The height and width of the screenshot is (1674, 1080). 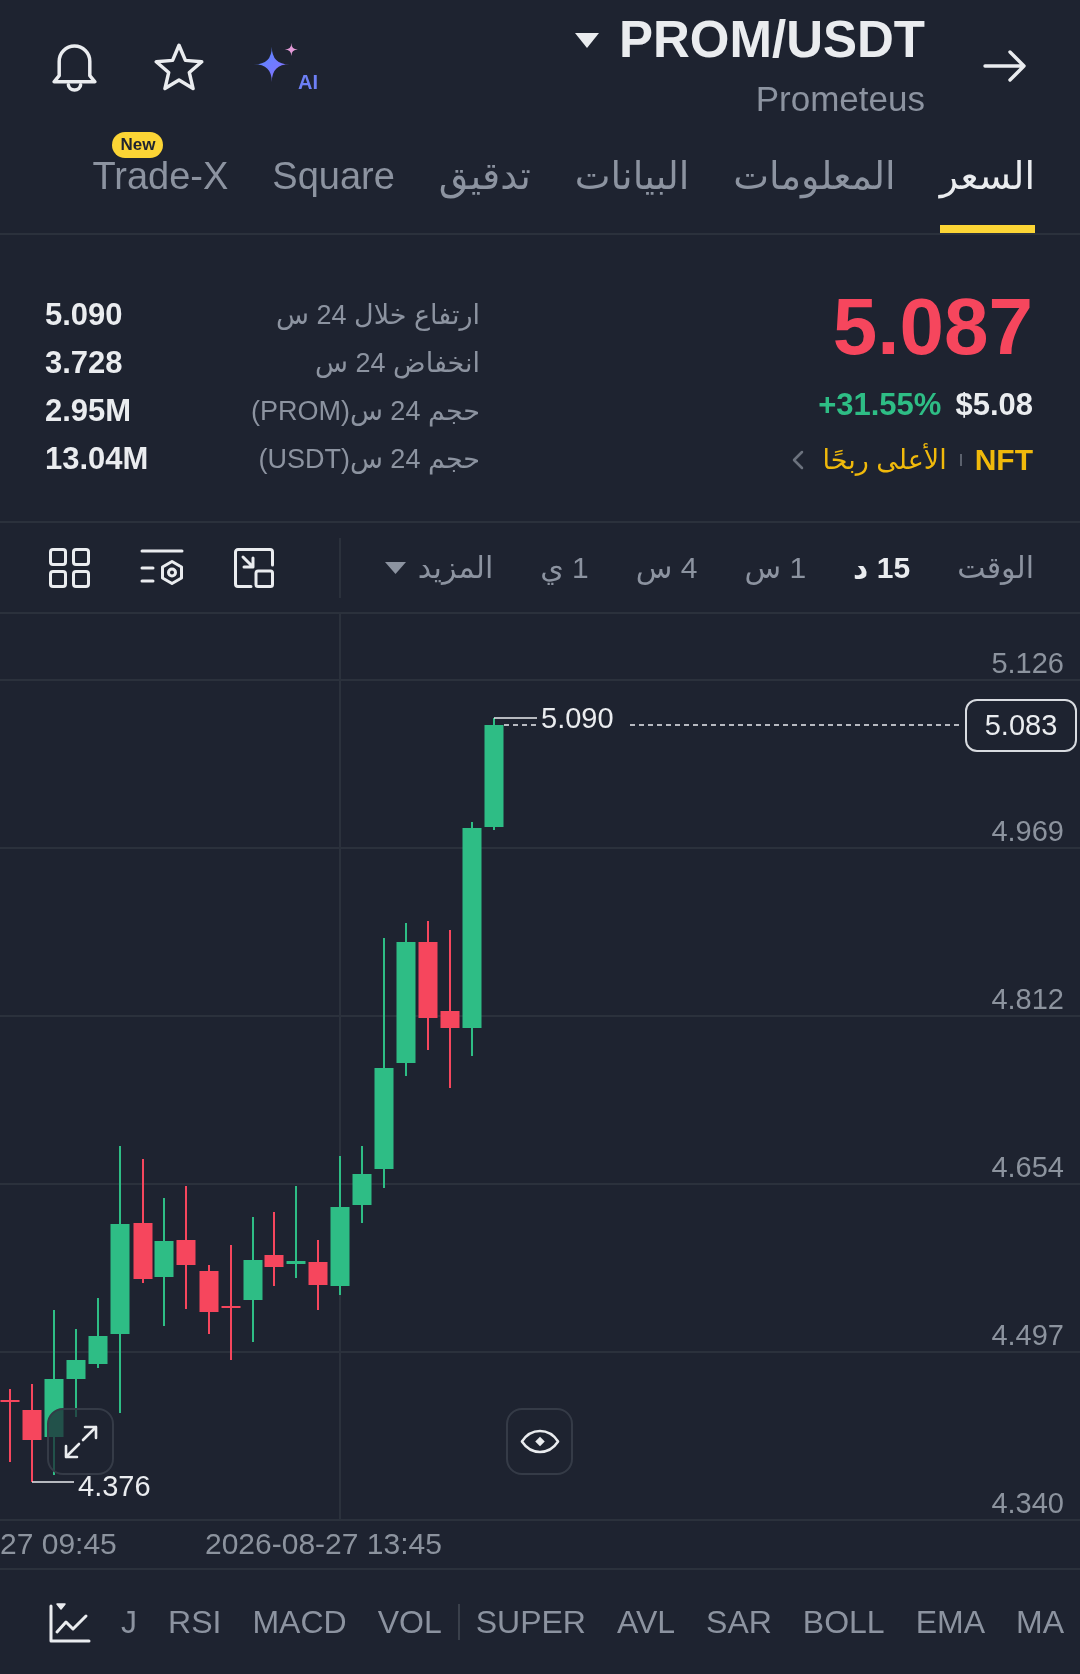 What do you see at coordinates (333, 177) in the screenshot?
I see `tab: Square` at bounding box center [333, 177].